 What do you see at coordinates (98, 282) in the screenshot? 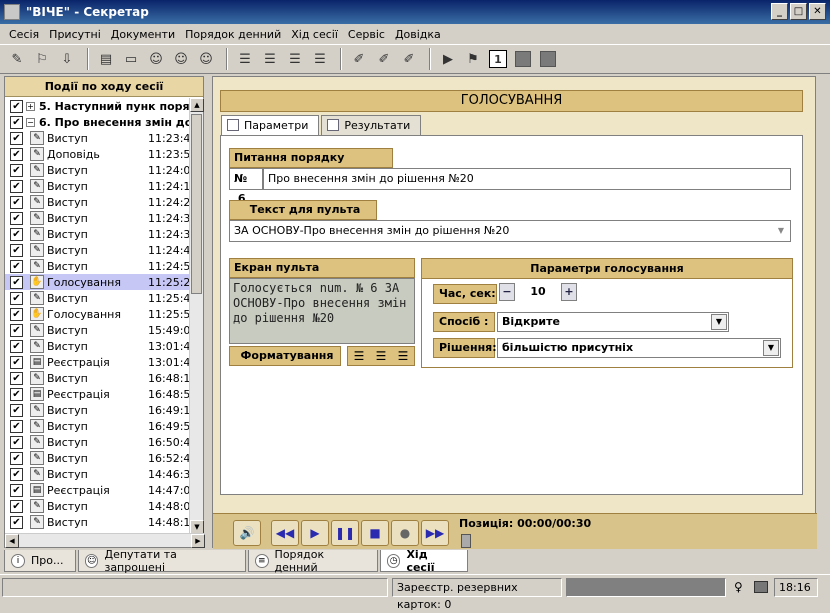
I see `list-item: ✔ ✋Голосування 11:25:23` at bounding box center [98, 282].